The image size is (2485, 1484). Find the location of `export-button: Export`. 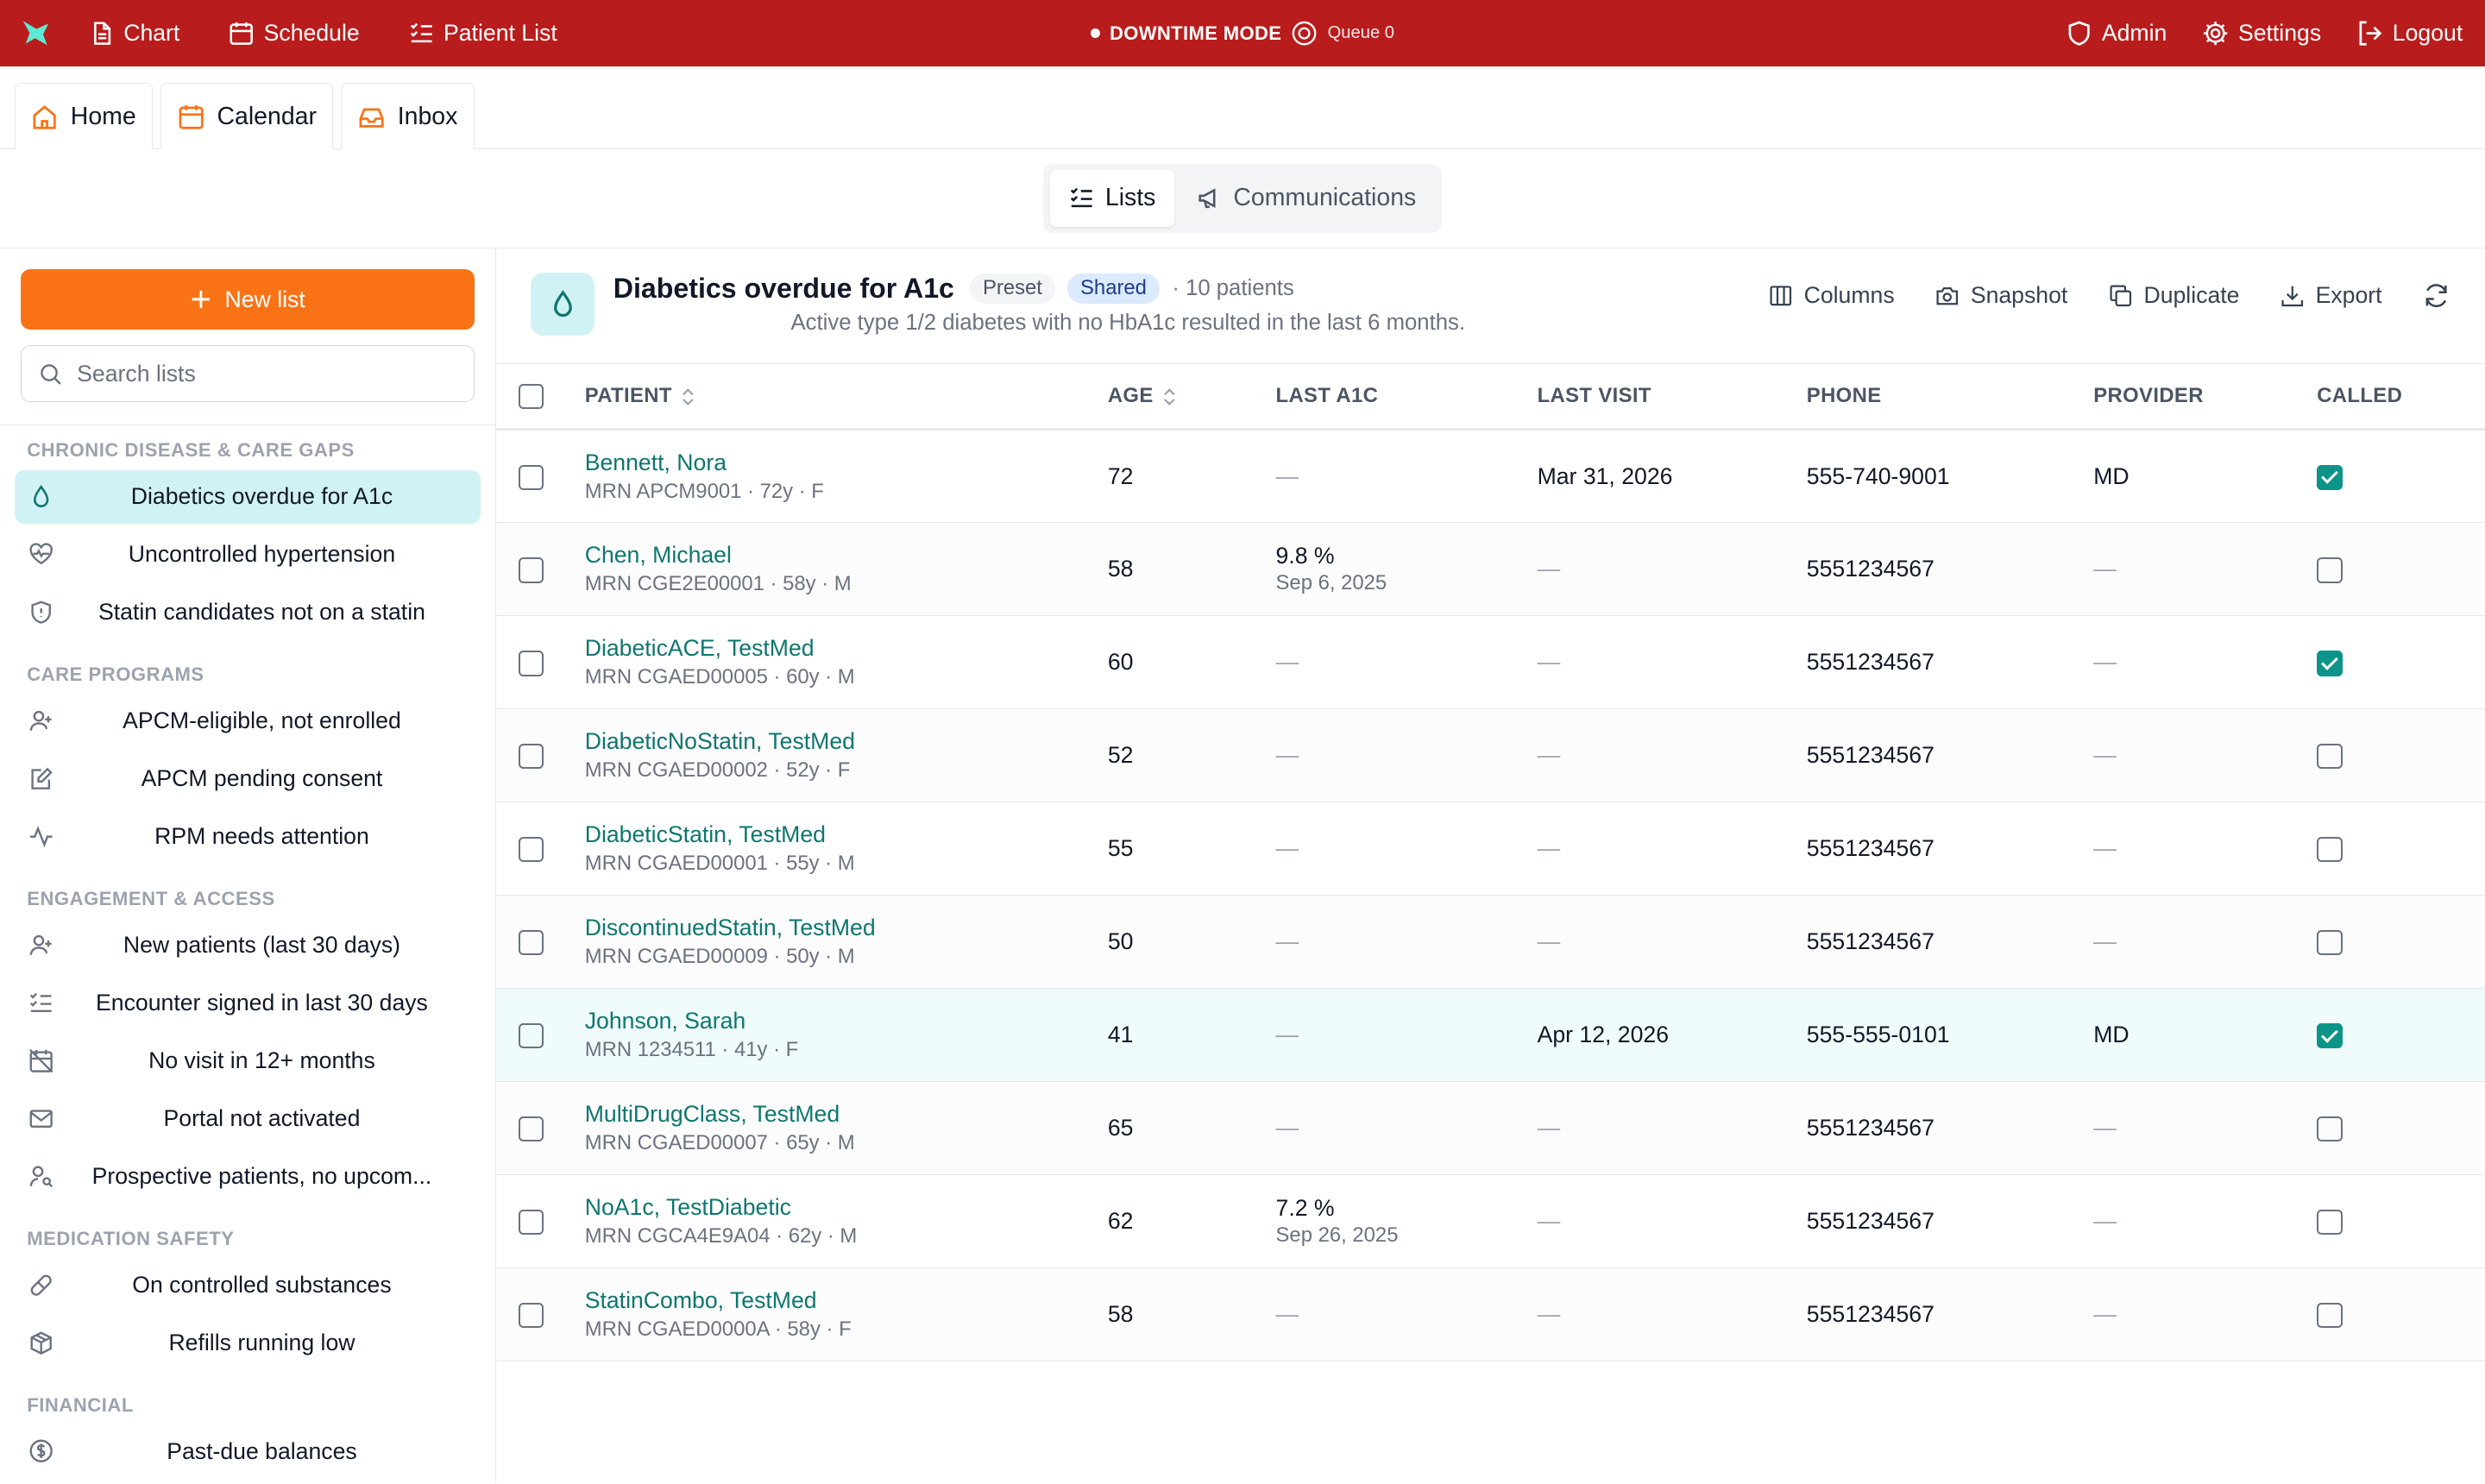

export-button: Export is located at coordinates (2331, 295).